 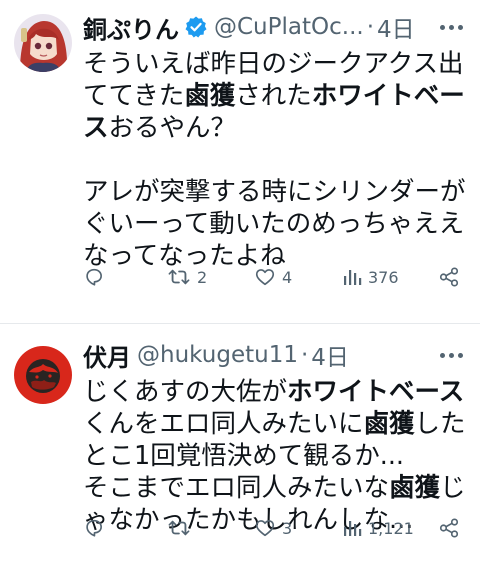 What do you see at coordinates (274, 128) in the screenshot?
I see `text-line: スおるやん？` at bounding box center [274, 128].